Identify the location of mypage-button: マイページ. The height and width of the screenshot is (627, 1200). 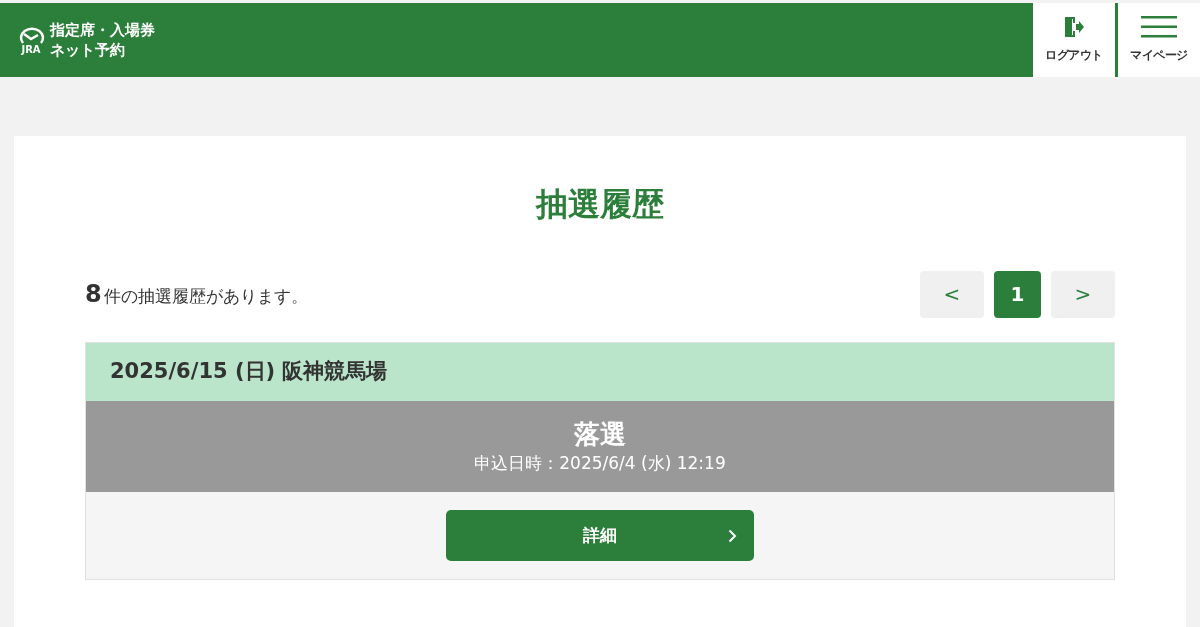
(1159, 40).